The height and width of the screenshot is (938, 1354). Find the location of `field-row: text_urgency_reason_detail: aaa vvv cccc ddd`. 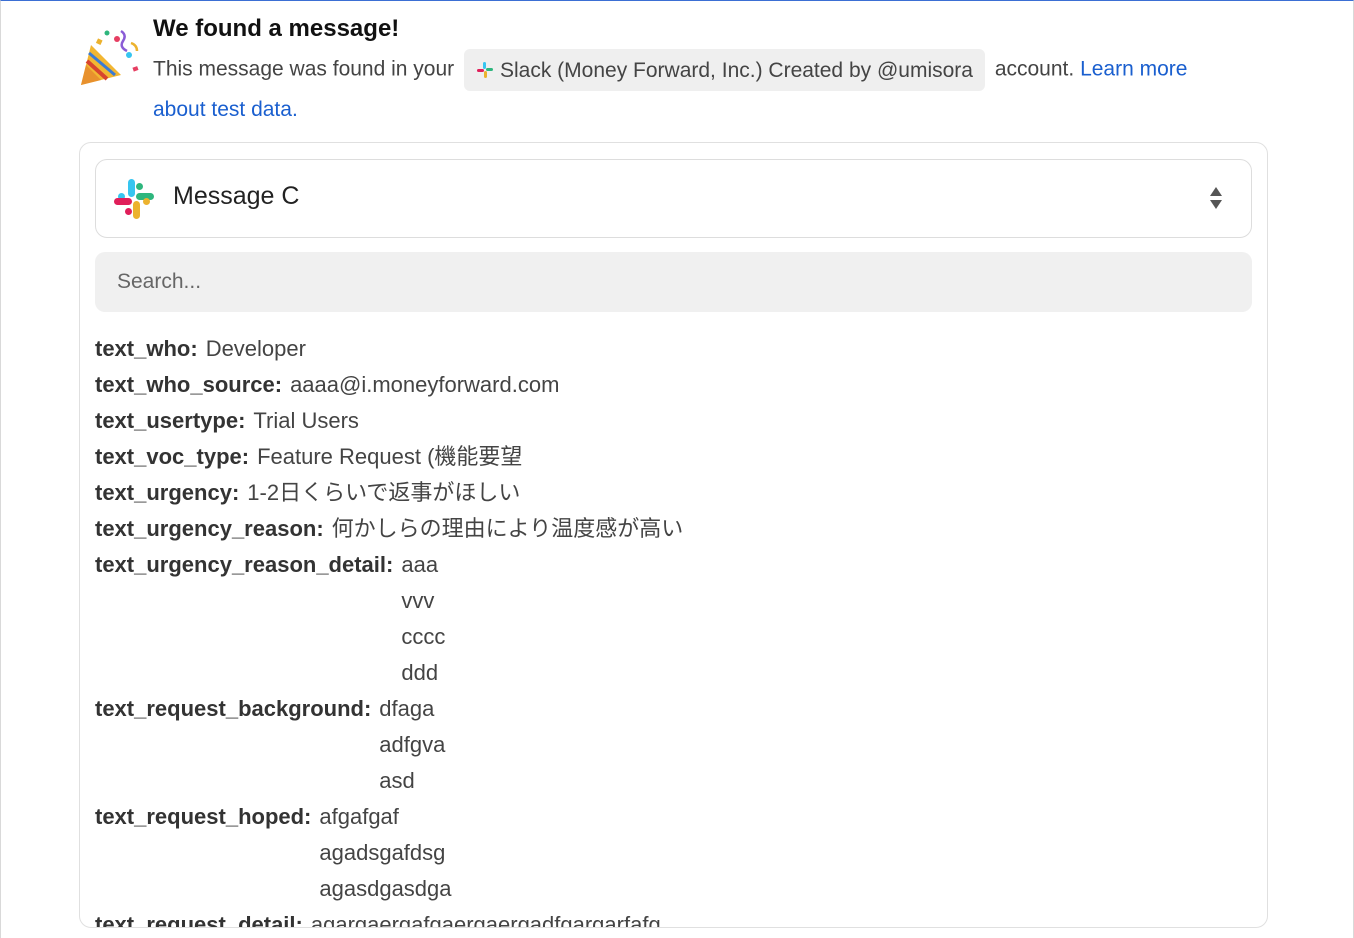

field-row: text_urgency_reason_detail: aaa vvv cccc ddd is located at coordinates (670, 619).